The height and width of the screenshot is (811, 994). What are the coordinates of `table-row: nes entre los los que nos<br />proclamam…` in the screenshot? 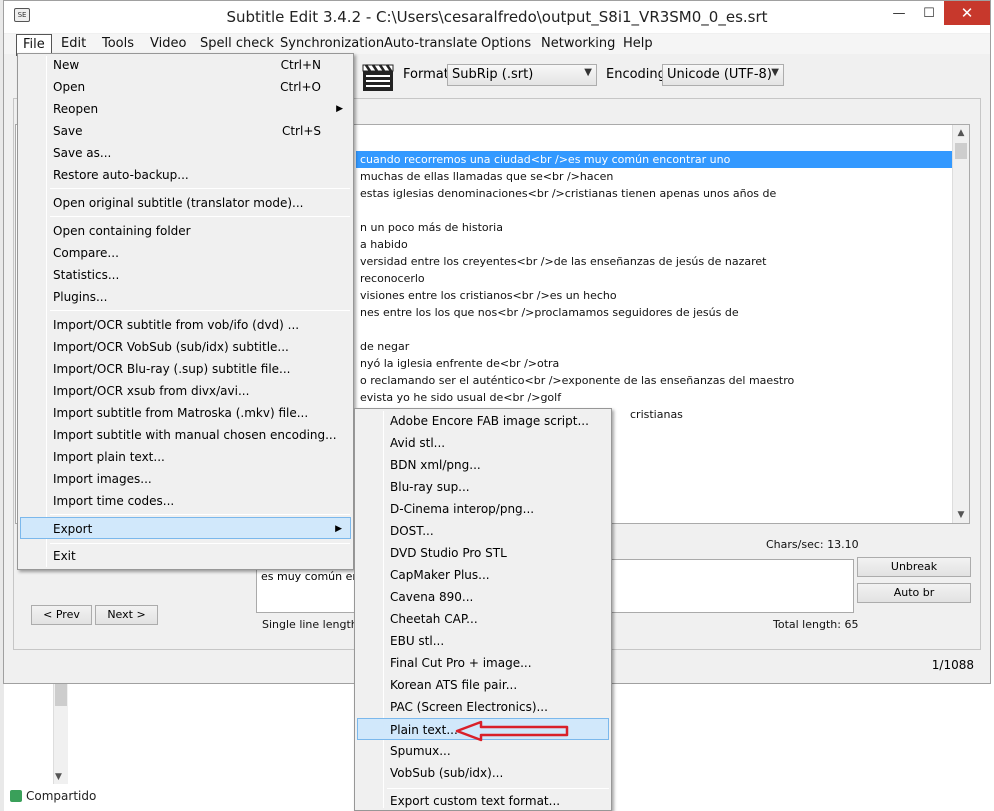 It's located at (655, 312).